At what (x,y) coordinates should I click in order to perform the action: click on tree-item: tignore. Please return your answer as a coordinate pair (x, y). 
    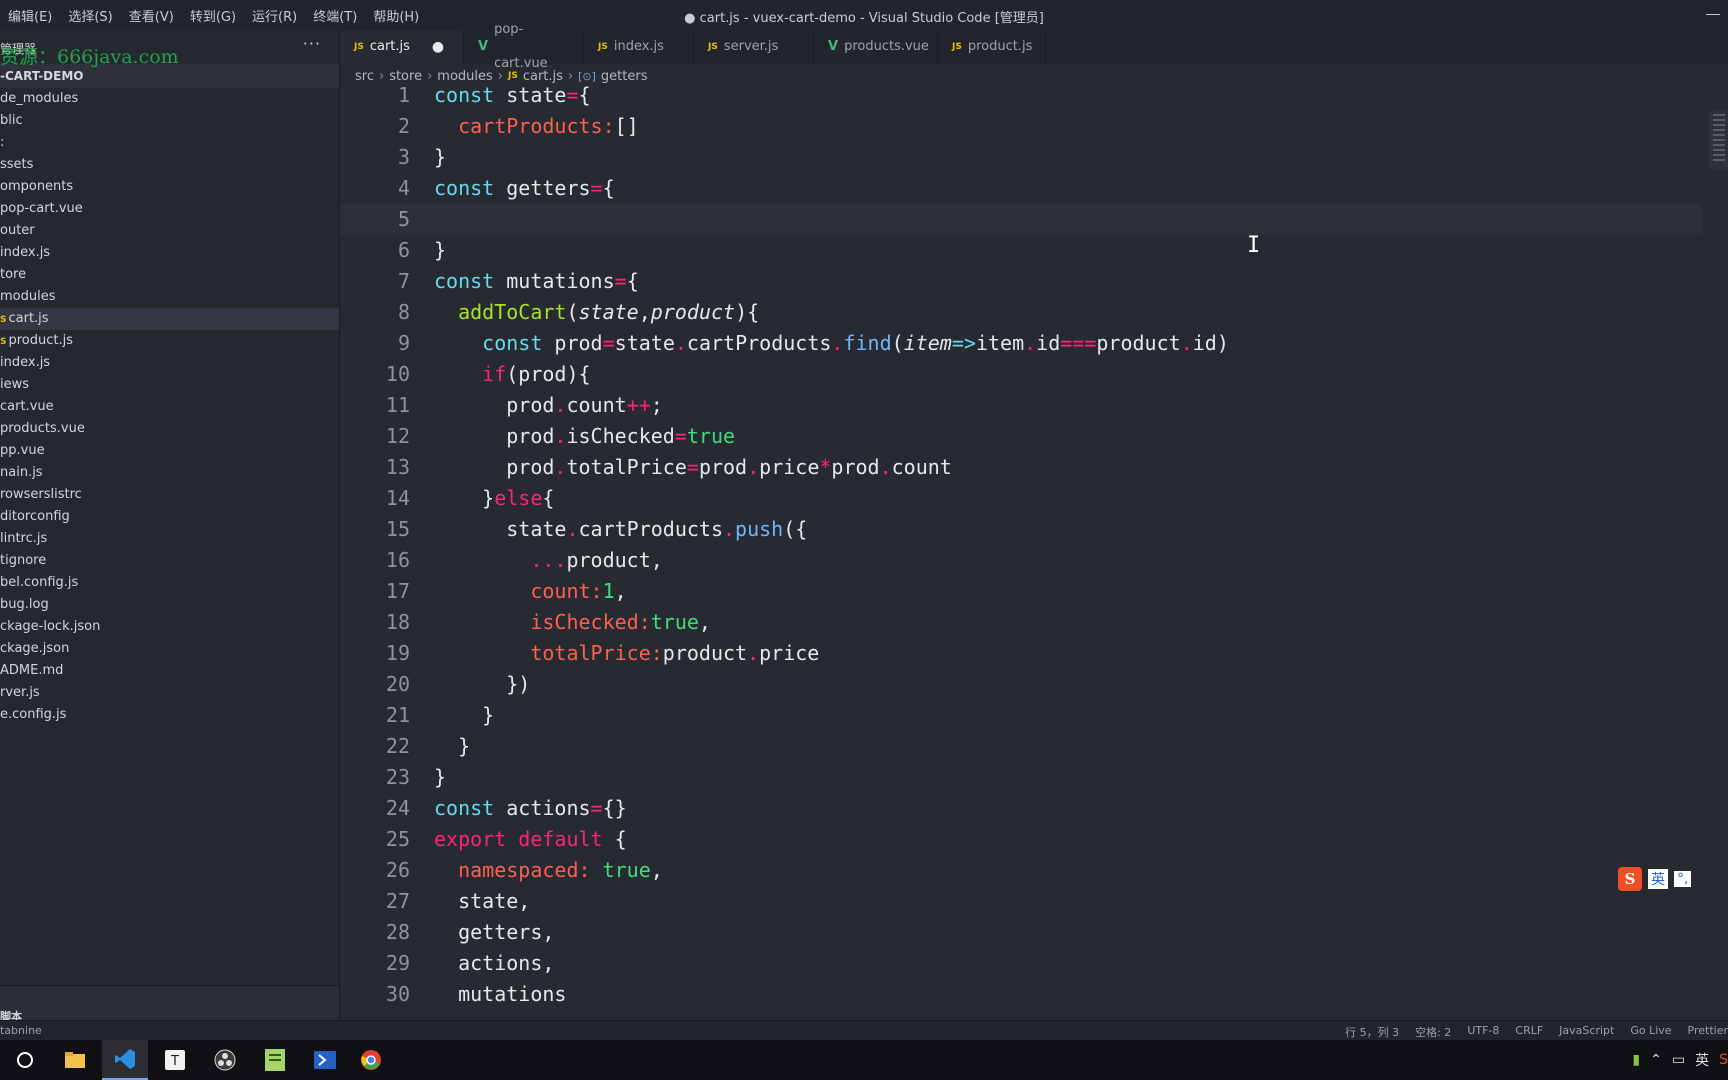
    Looking at the image, I should click on (169, 561).